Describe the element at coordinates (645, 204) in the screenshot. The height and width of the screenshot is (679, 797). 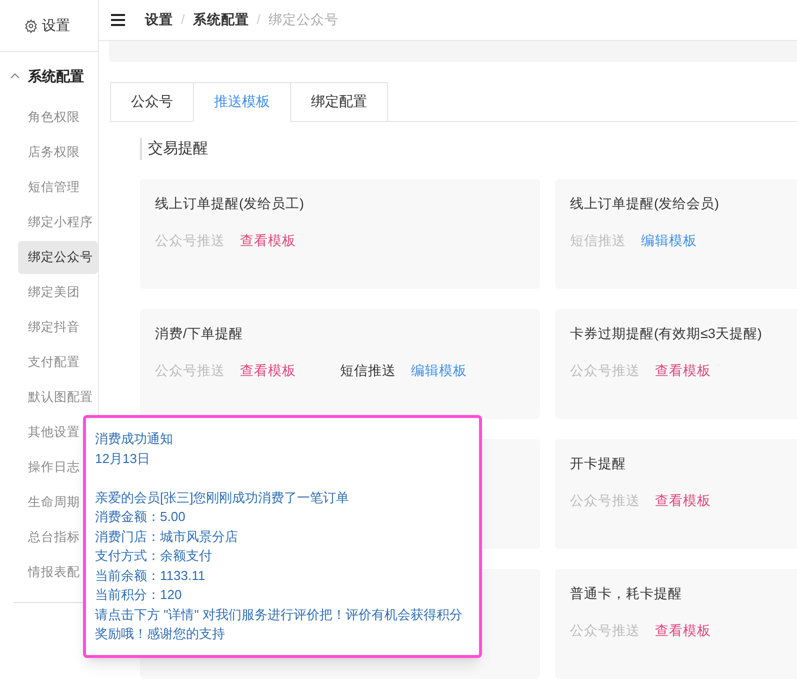
I see `card-title: 线上订单提醒(发给会员)` at that location.